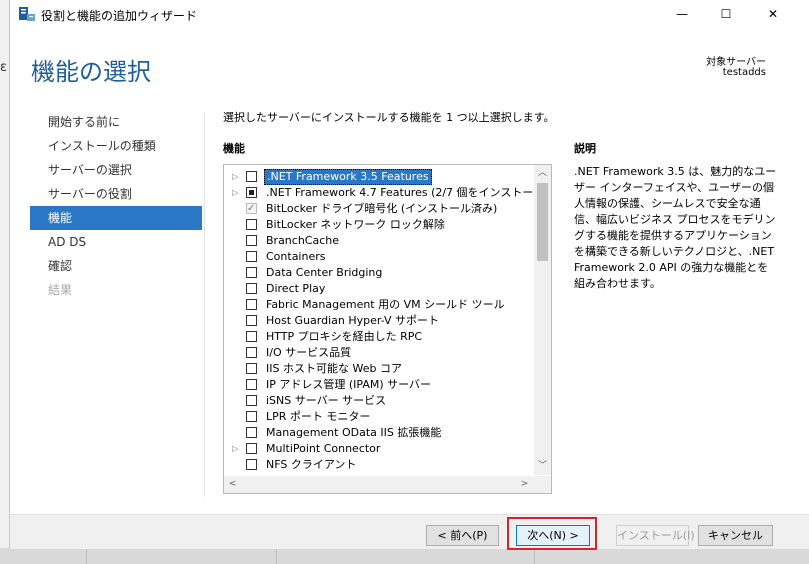 The width and height of the screenshot is (809, 564). What do you see at coordinates (585, 148) in the screenshot?
I see `description-heading: 説明` at bounding box center [585, 148].